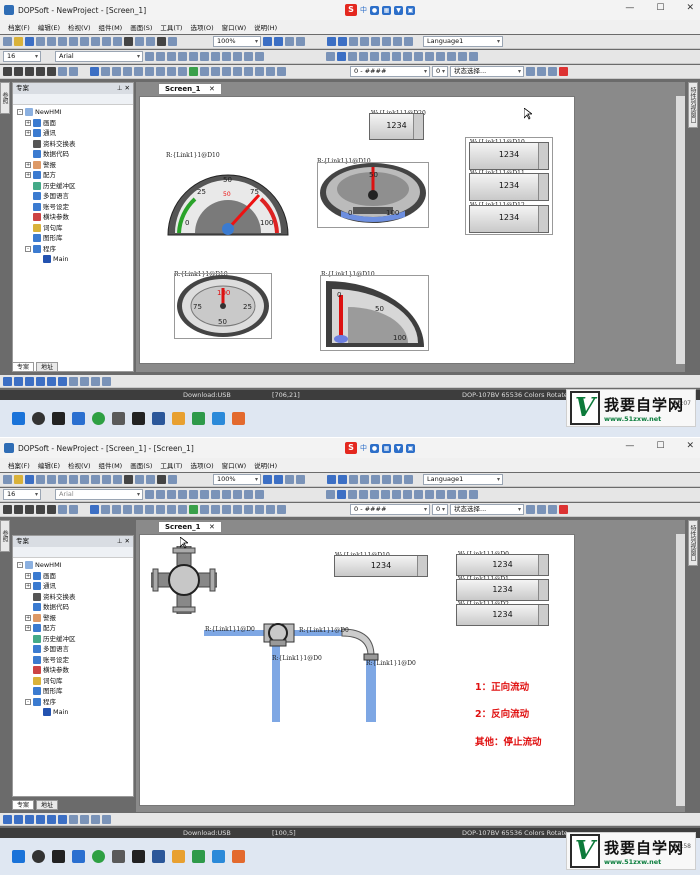 The image size is (700, 875). What do you see at coordinates (693, 543) in the screenshot?
I see `side-tab-properties: 特性列视窗口` at bounding box center [693, 543].